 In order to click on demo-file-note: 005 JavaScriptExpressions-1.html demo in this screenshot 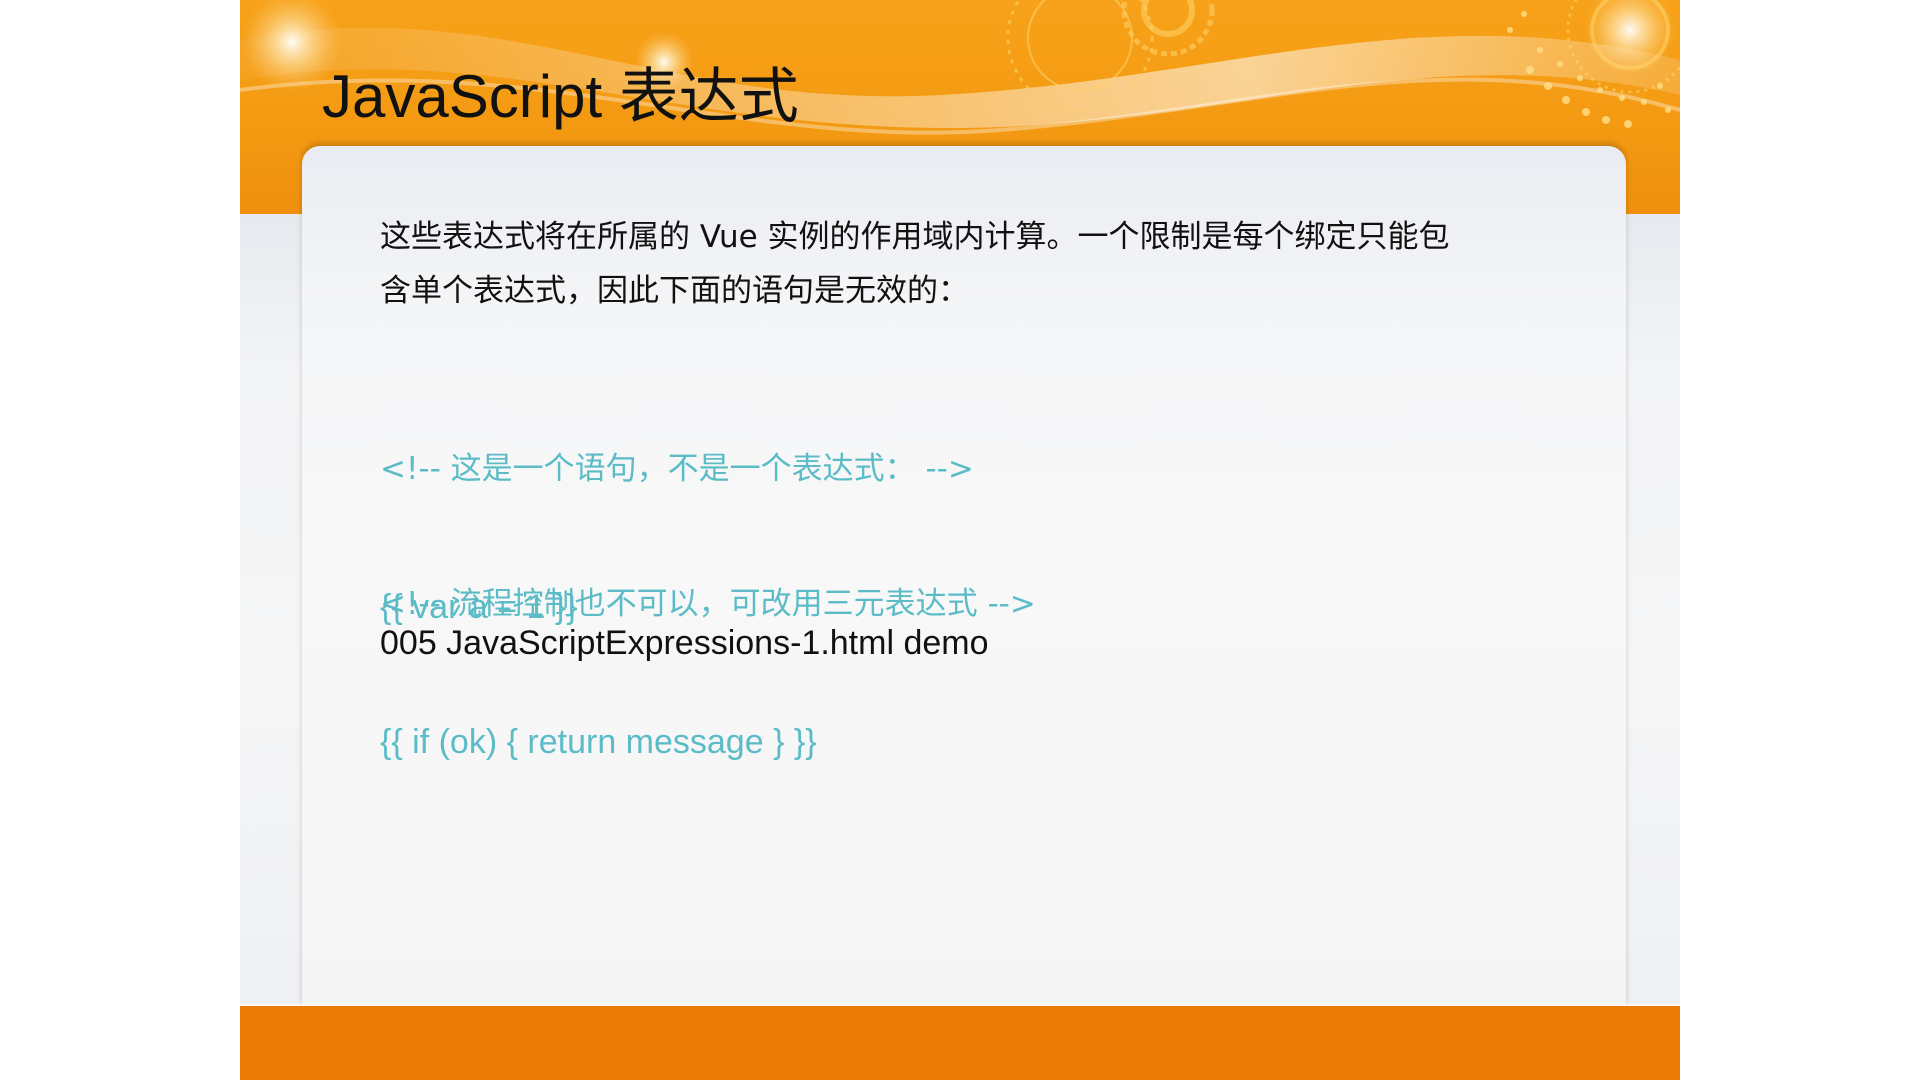, I will do `click(684, 643)`.